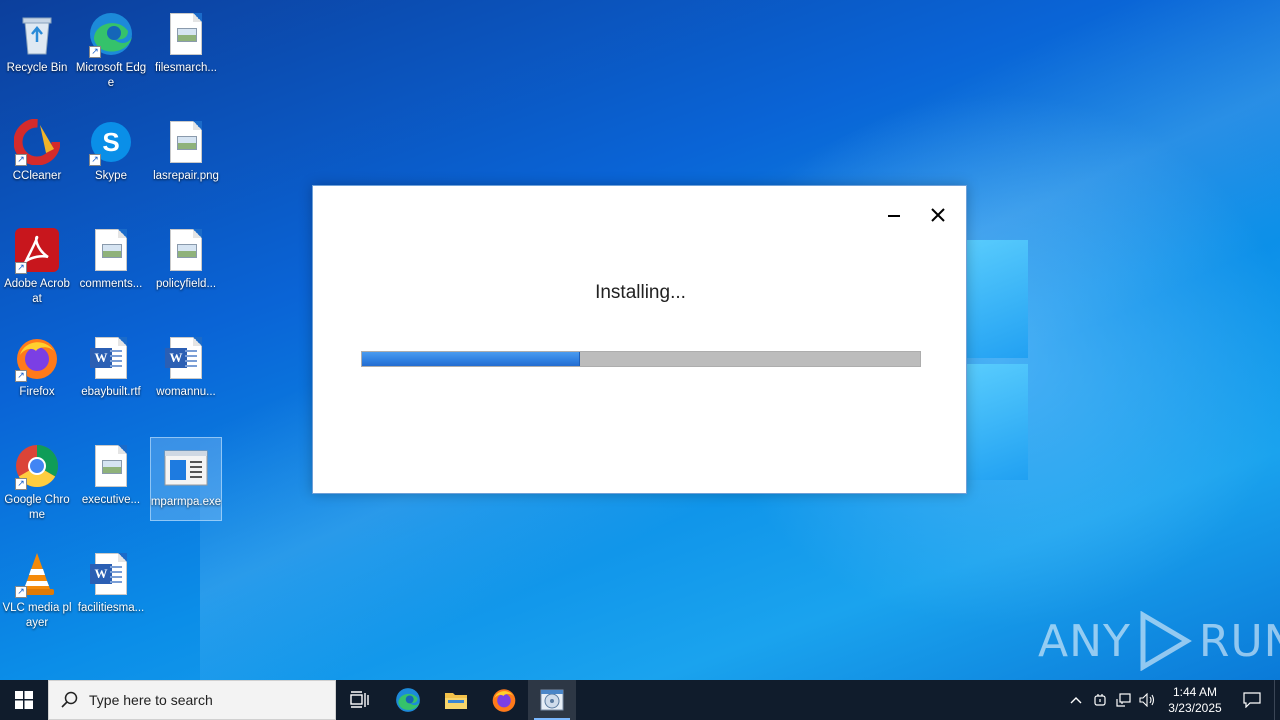 This screenshot has height=720, width=1280. I want to click on desktop-icon-ccleaner: ↗ CCleaner, so click(37, 157).